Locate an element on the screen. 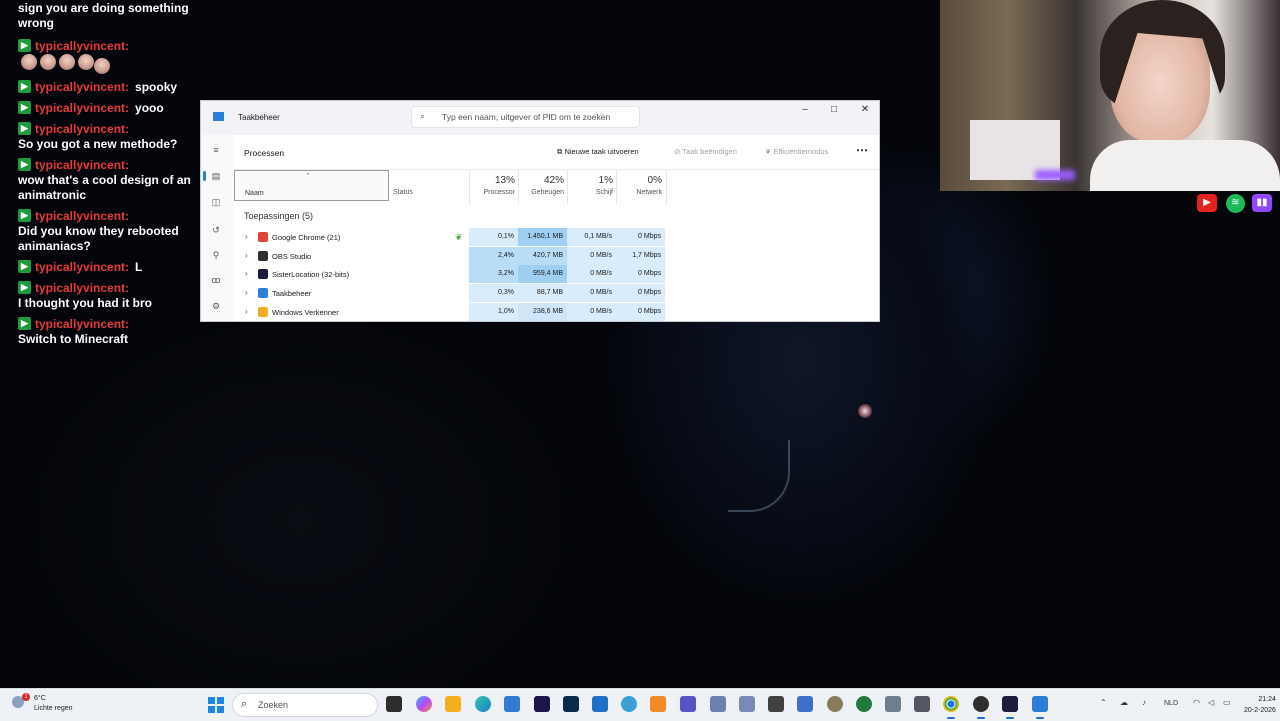 The image size is (1280, 721). column-name-label: Naam is located at coordinates (254, 193).